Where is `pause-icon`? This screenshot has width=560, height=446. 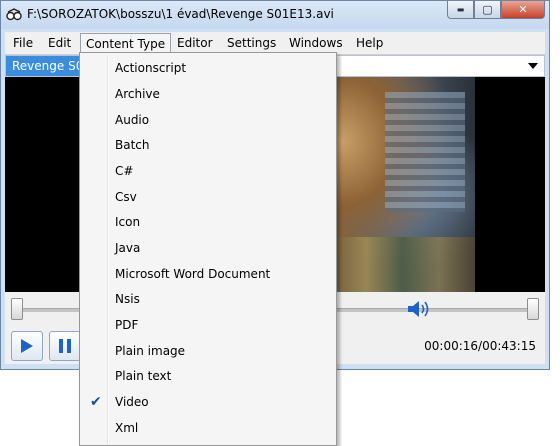
pause-icon is located at coordinates (65, 346).